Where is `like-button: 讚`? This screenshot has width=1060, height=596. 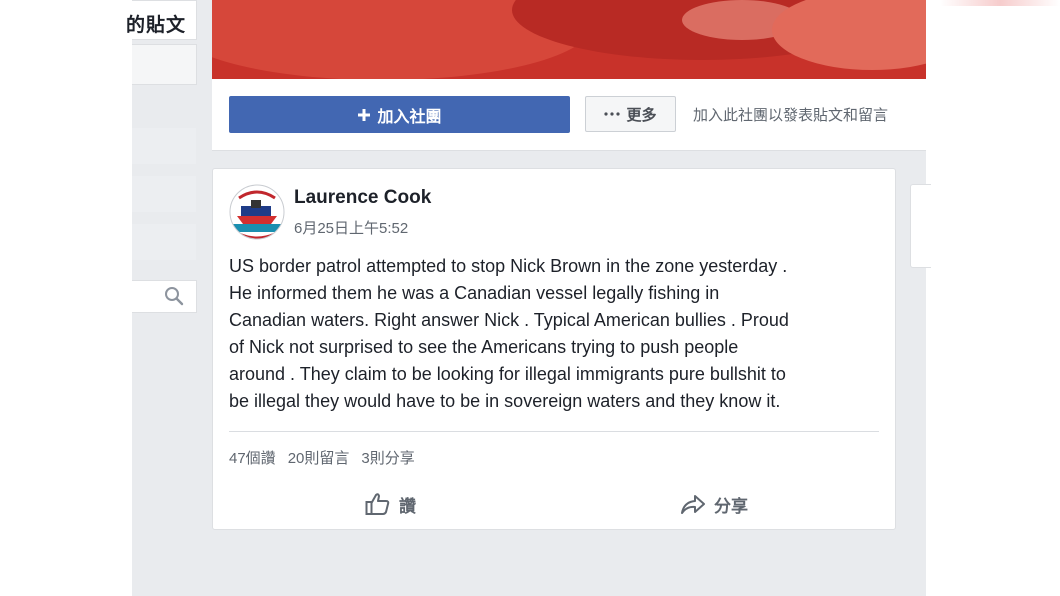 like-button: 讚 is located at coordinates (390, 504).